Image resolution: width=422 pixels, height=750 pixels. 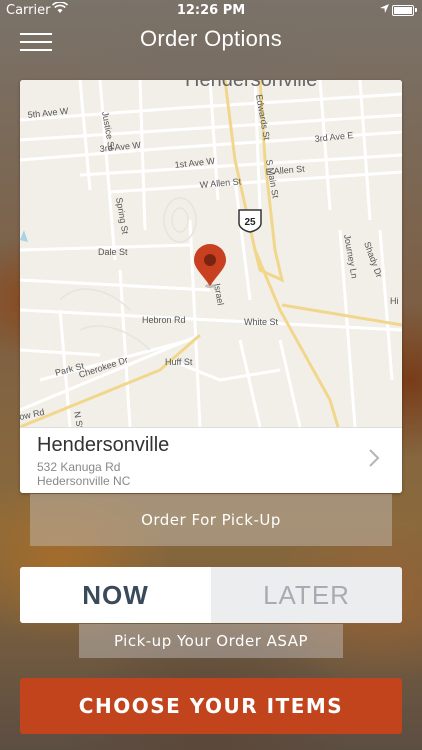 What do you see at coordinates (84, 481) in the screenshot?
I see `location-address-line2: Hedersonville NC` at bounding box center [84, 481].